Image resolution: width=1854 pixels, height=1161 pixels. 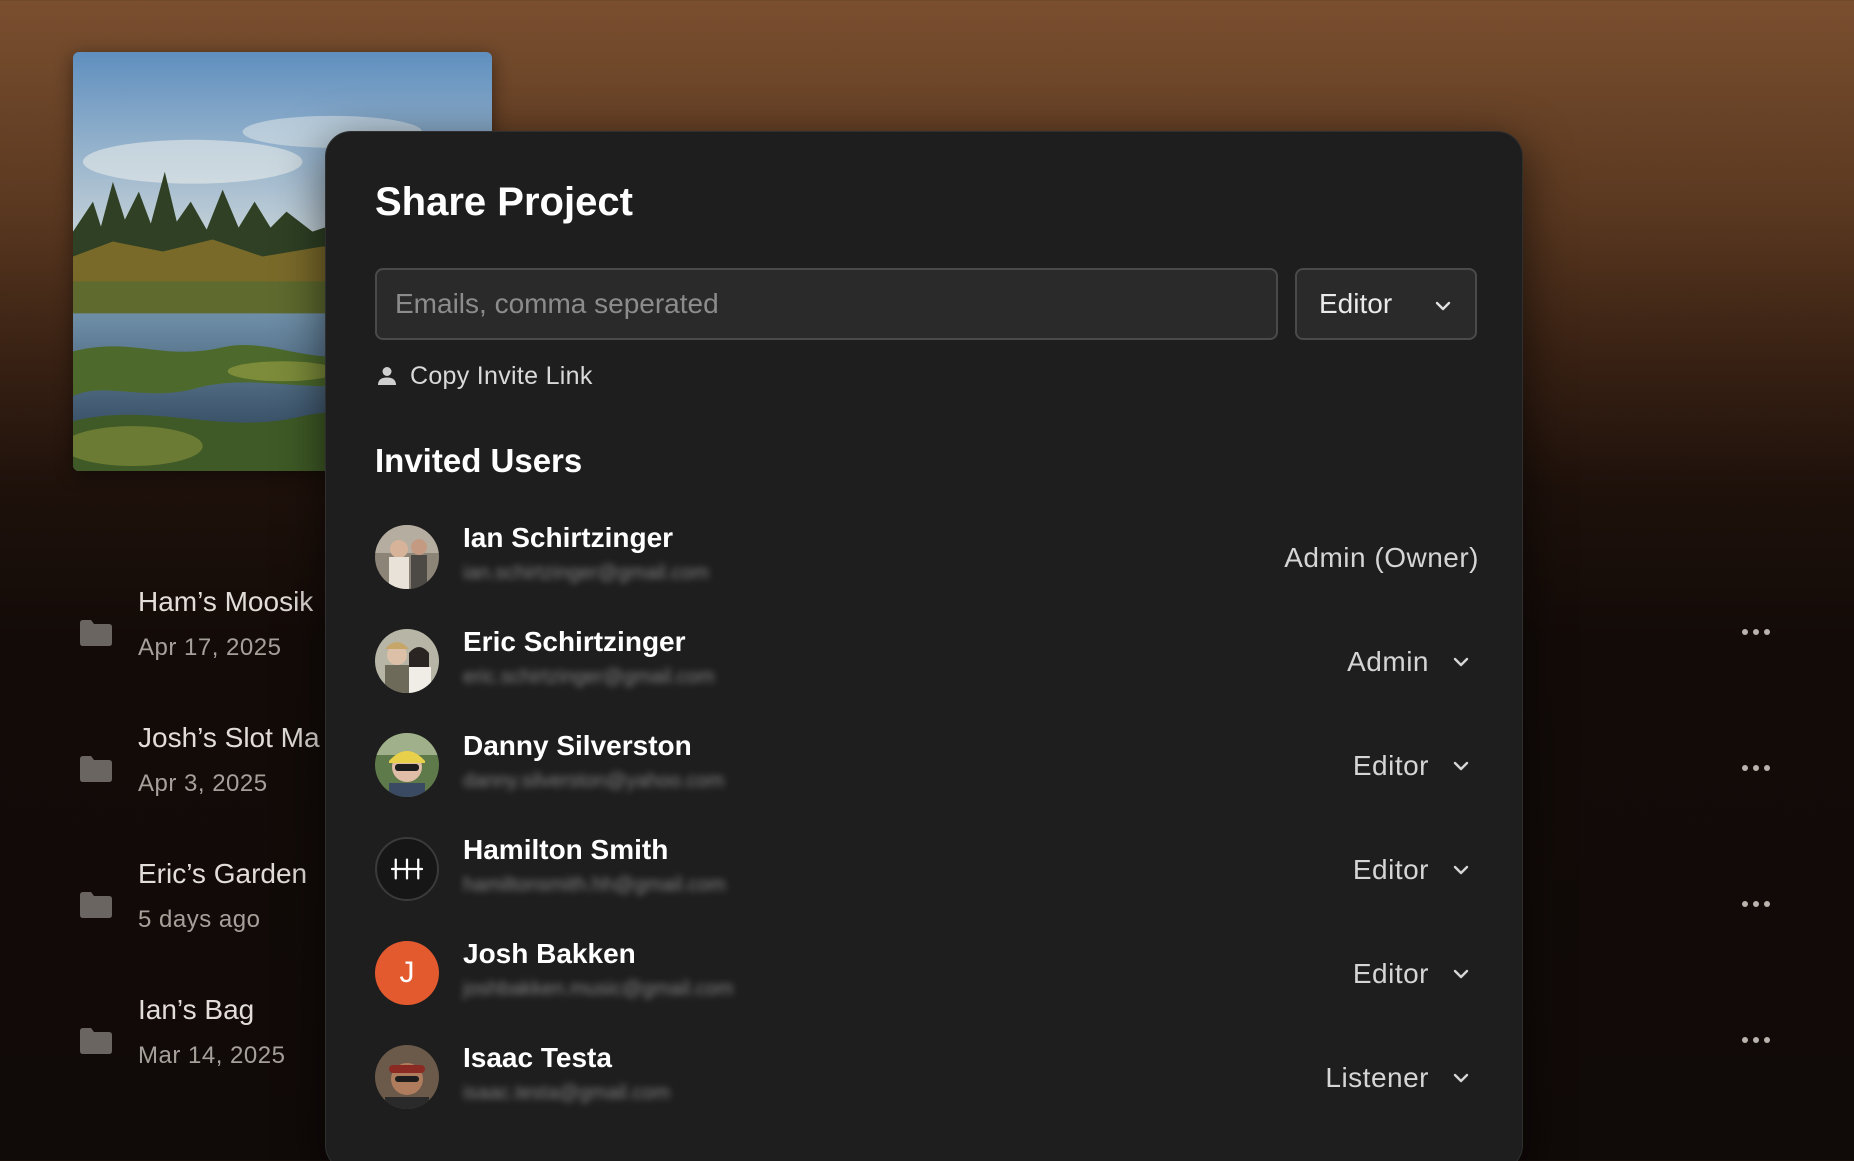 What do you see at coordinates (387, 376) in the screenshot?
I see `person-icon` at bounding box center [387, 376].